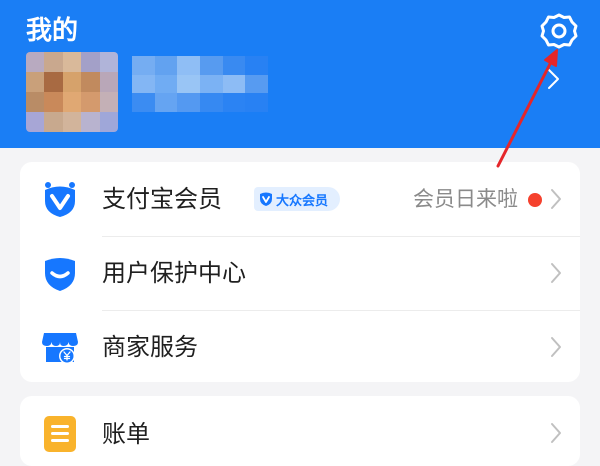  What do you see at coordinates (60, 434) in the screenshot?
I see `bill-icon` at bounding box center [60, 434].